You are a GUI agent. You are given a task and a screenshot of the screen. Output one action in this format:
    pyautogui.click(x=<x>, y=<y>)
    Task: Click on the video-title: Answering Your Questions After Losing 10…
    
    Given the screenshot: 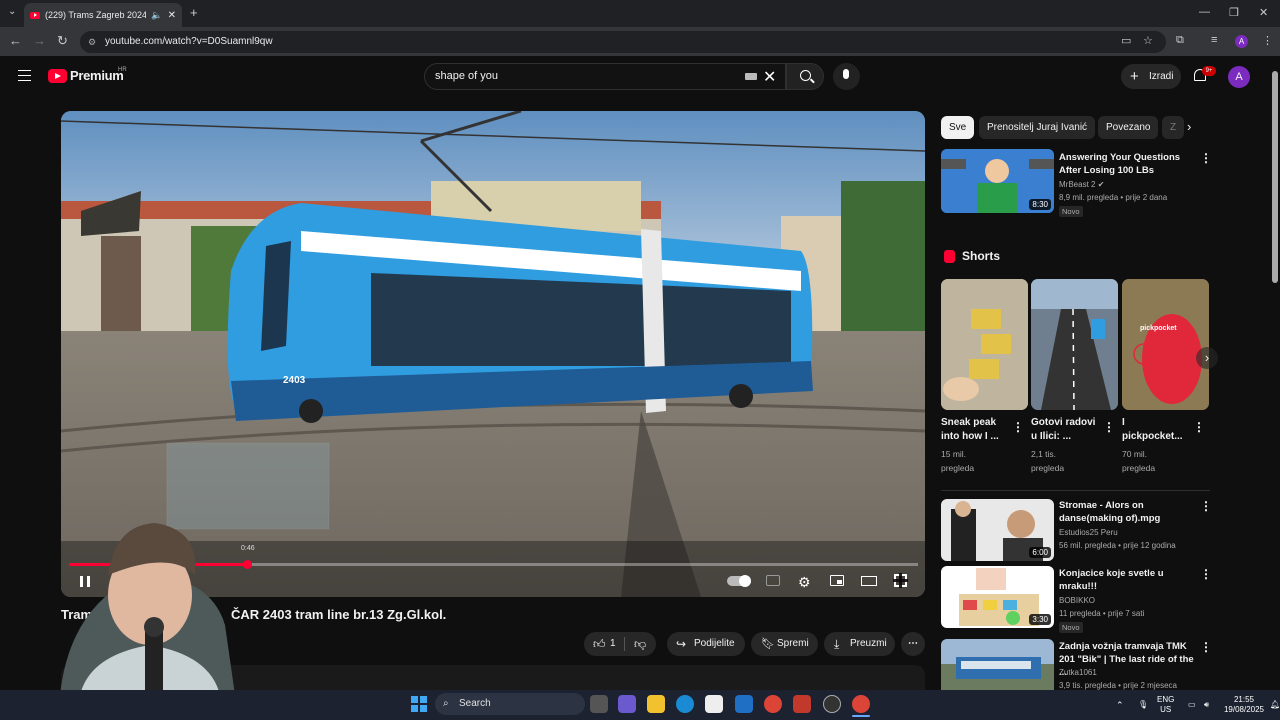 What is the action you would take?
    pyautogui.click(x=1129, y=164)
    